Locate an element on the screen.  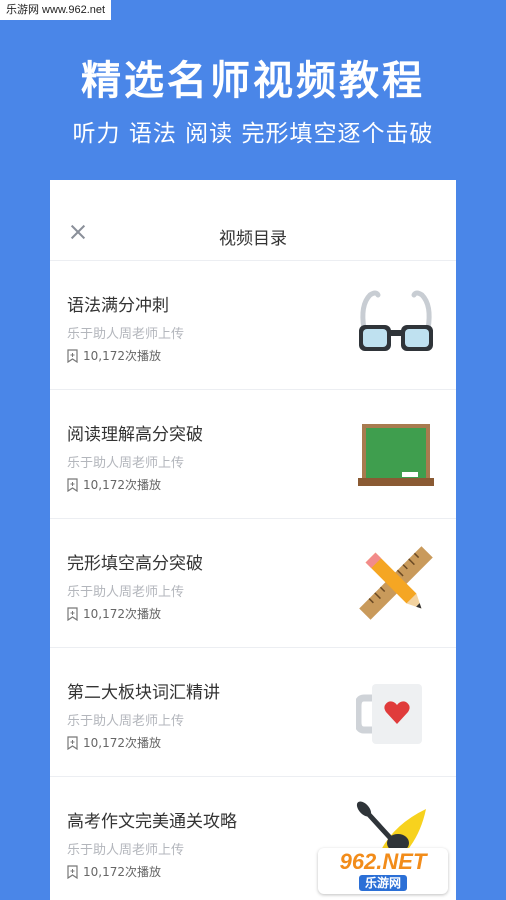
course-title: 高考作文完美通关攻略 is located at coordinates (152, 822).